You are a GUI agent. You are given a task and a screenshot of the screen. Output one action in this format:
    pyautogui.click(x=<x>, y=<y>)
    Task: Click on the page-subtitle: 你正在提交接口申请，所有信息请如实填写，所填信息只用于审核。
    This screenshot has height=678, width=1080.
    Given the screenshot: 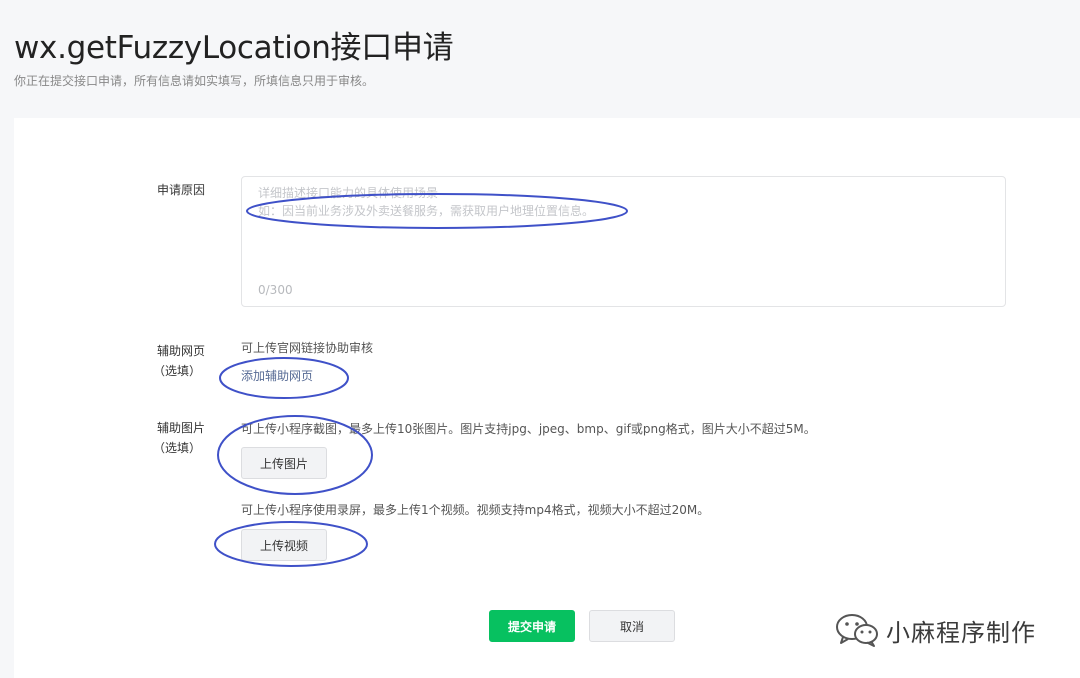 What is the action you would take?
    pyautogui.click(x=194, y=81)
    